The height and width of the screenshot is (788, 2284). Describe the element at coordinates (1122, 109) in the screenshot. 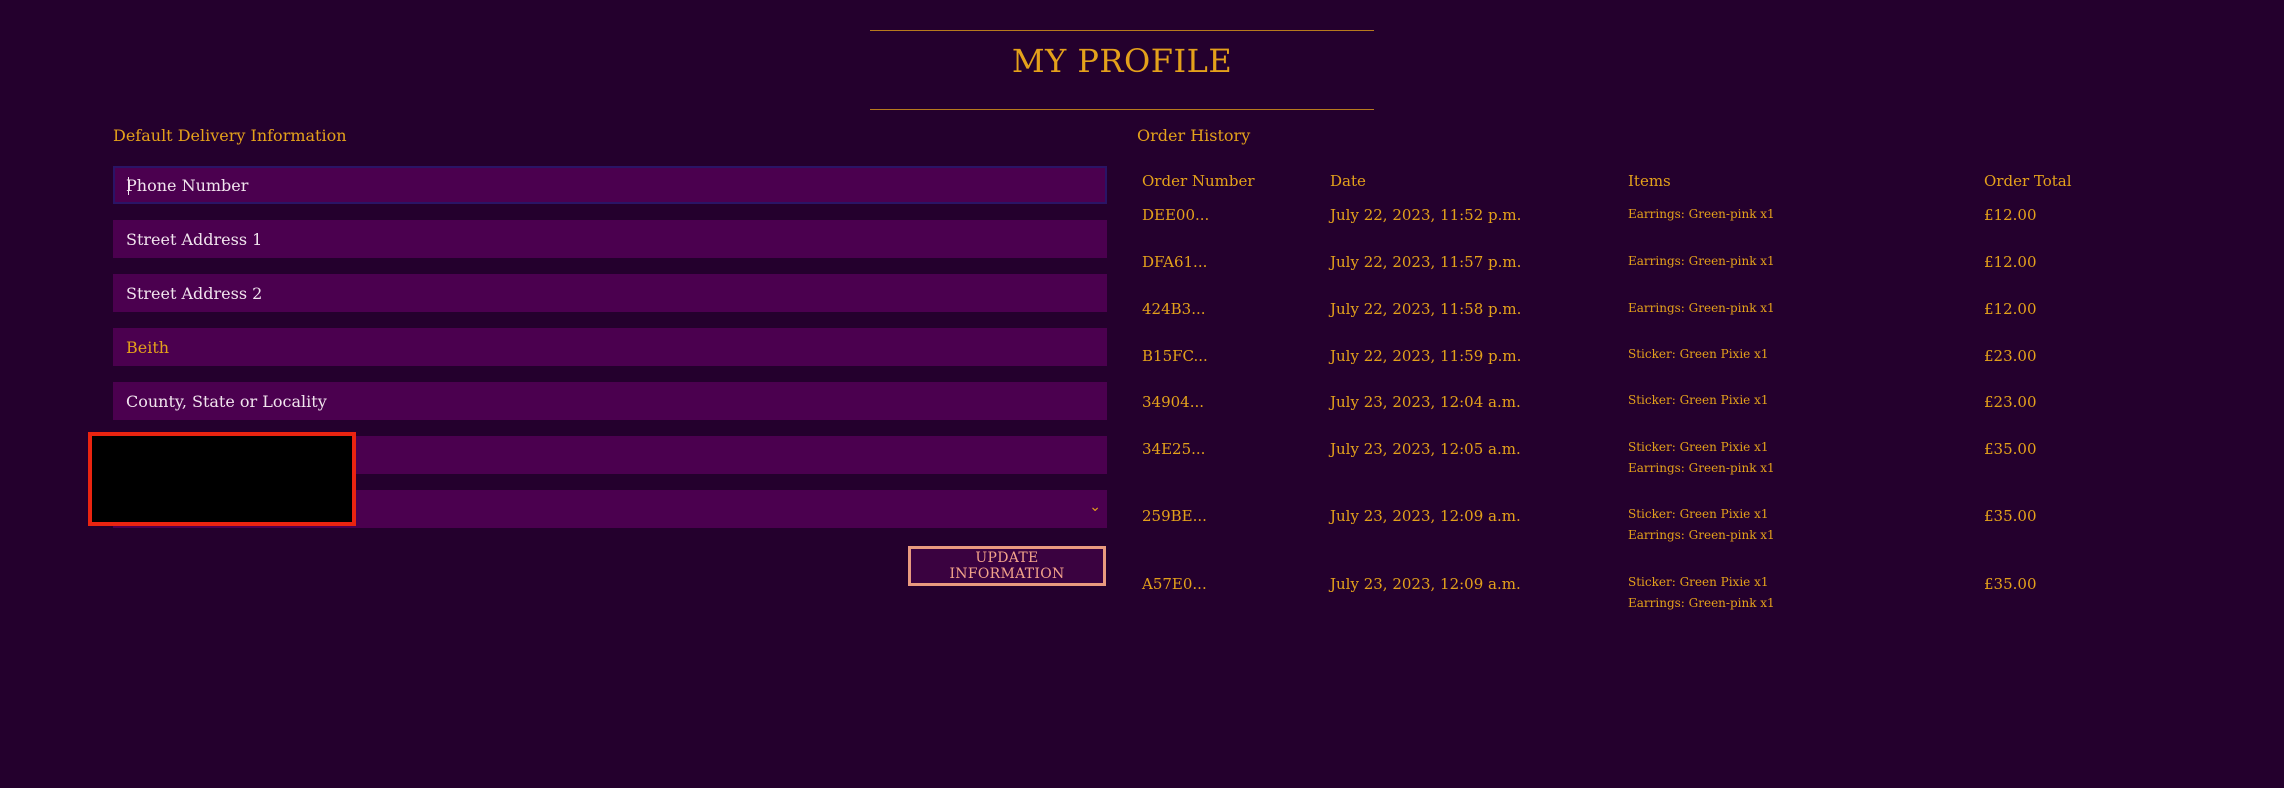

I see `title-rule-bottom` at that location.